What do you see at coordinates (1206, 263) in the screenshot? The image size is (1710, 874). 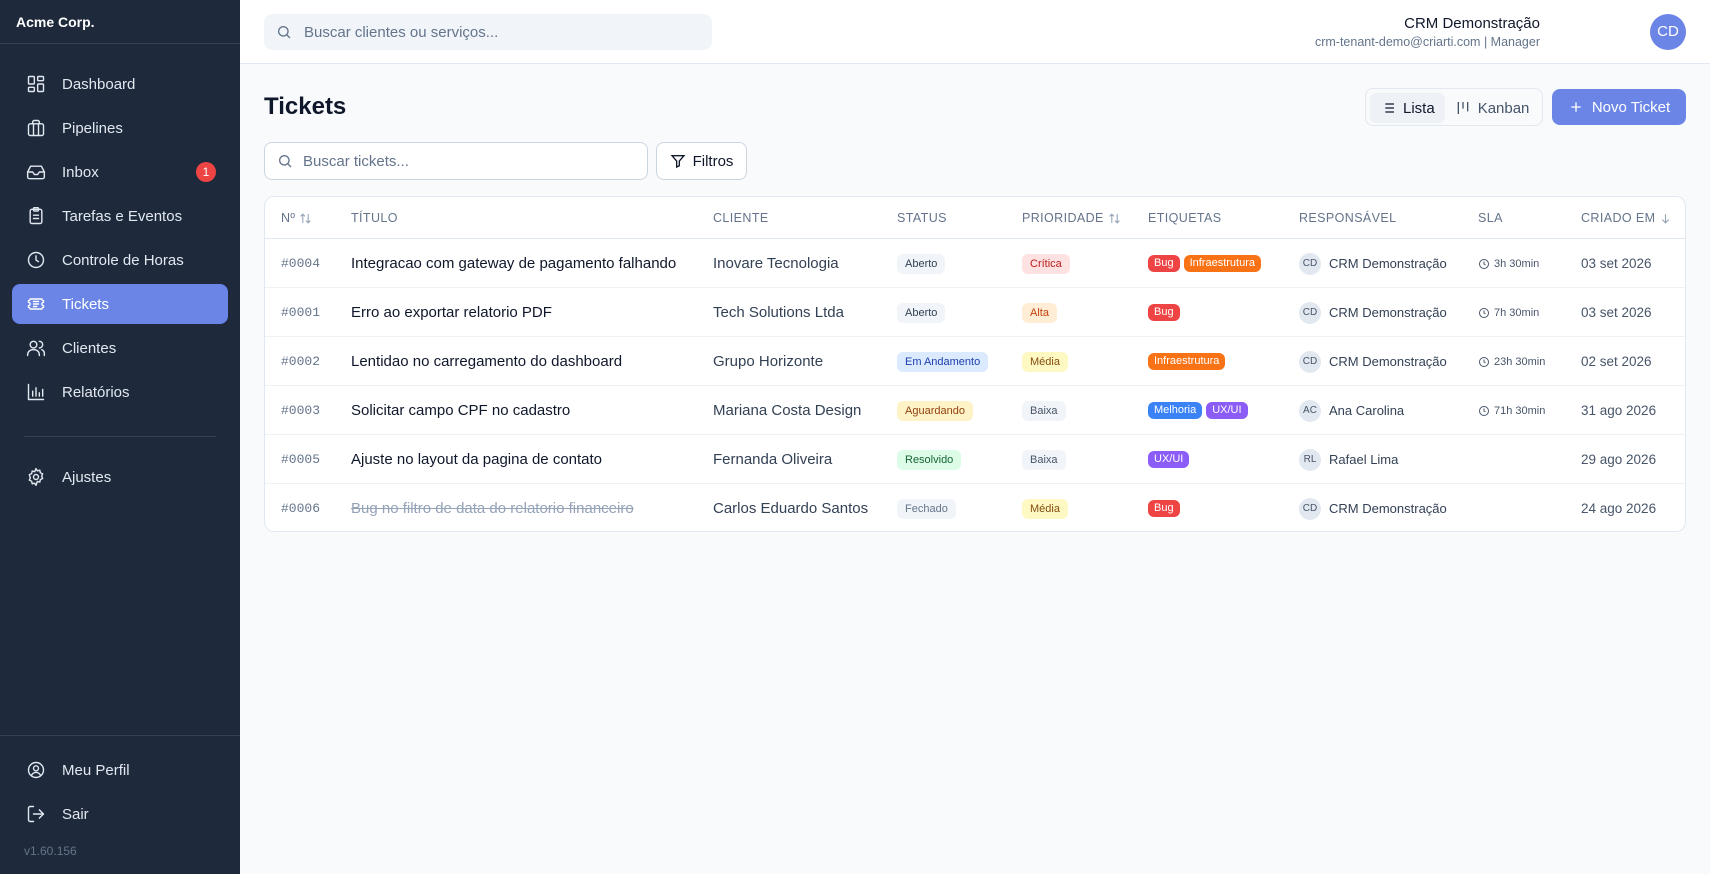 I see `tags-cell: Bug Infraestrutura` at bounding box center [1206, 263].